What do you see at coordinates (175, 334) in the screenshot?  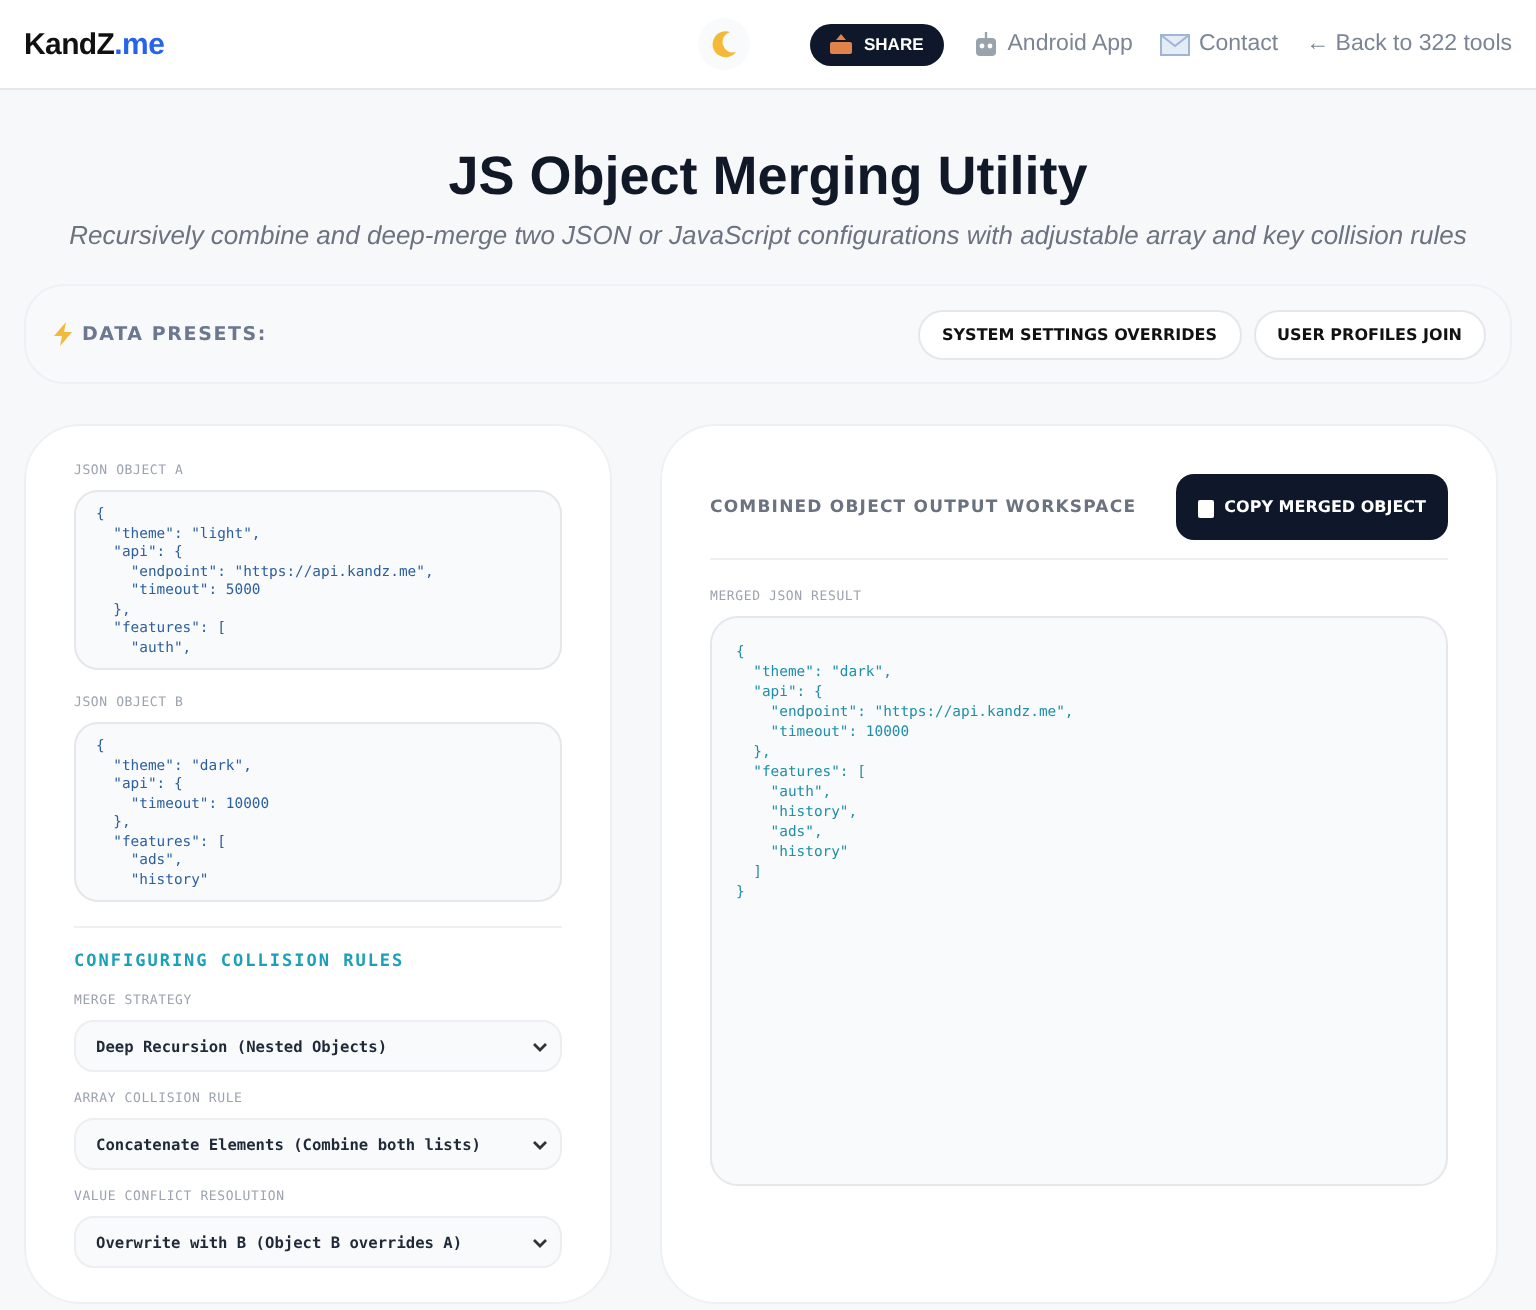 I see `presets-label: DATA PRESETS:` at bounding box center [175, 334].